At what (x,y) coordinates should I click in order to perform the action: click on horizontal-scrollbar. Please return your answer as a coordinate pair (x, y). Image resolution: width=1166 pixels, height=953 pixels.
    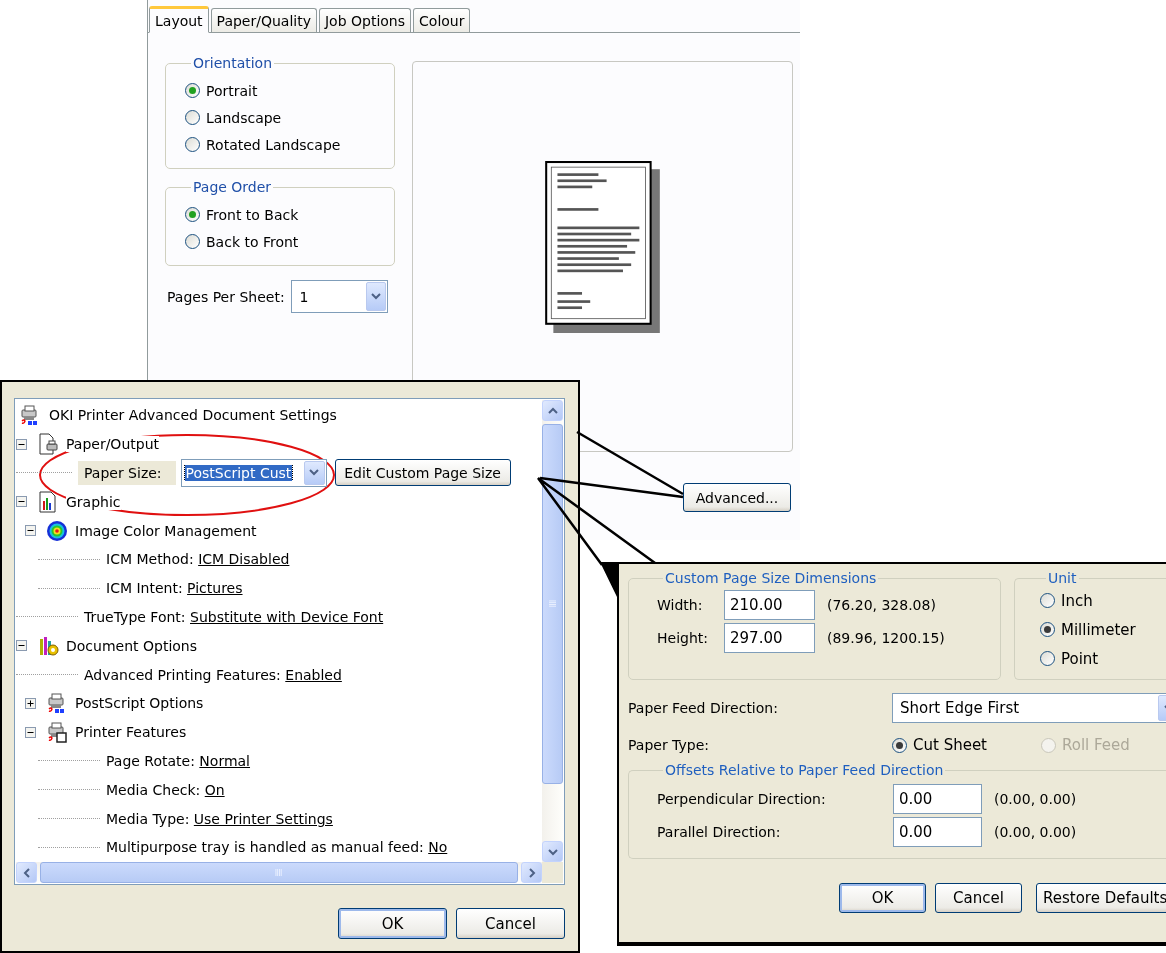
    Looking at the image, I should click on (279, 872).